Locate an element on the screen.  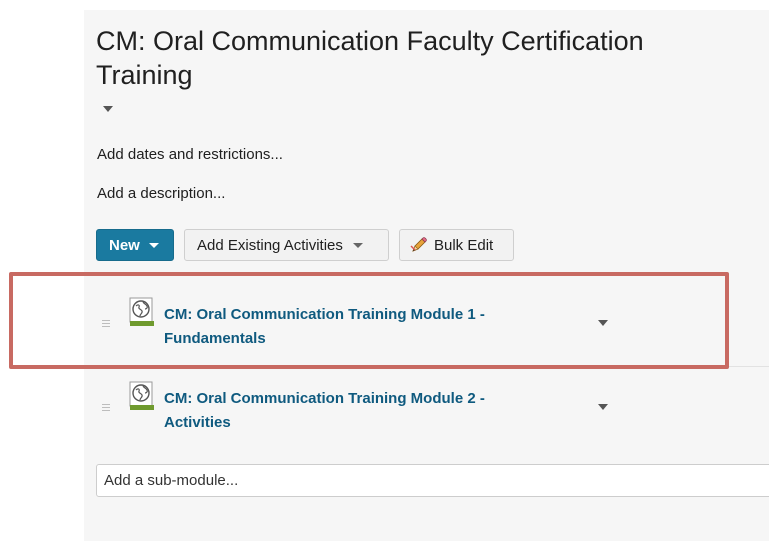
pencil-icon is located at coordinates (419, 245).